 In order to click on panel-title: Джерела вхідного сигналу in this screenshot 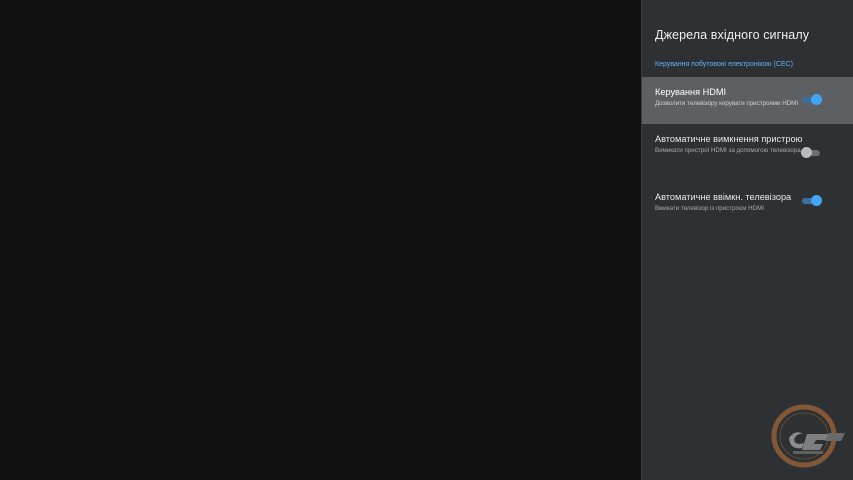, I will do `click(732, 35)`.